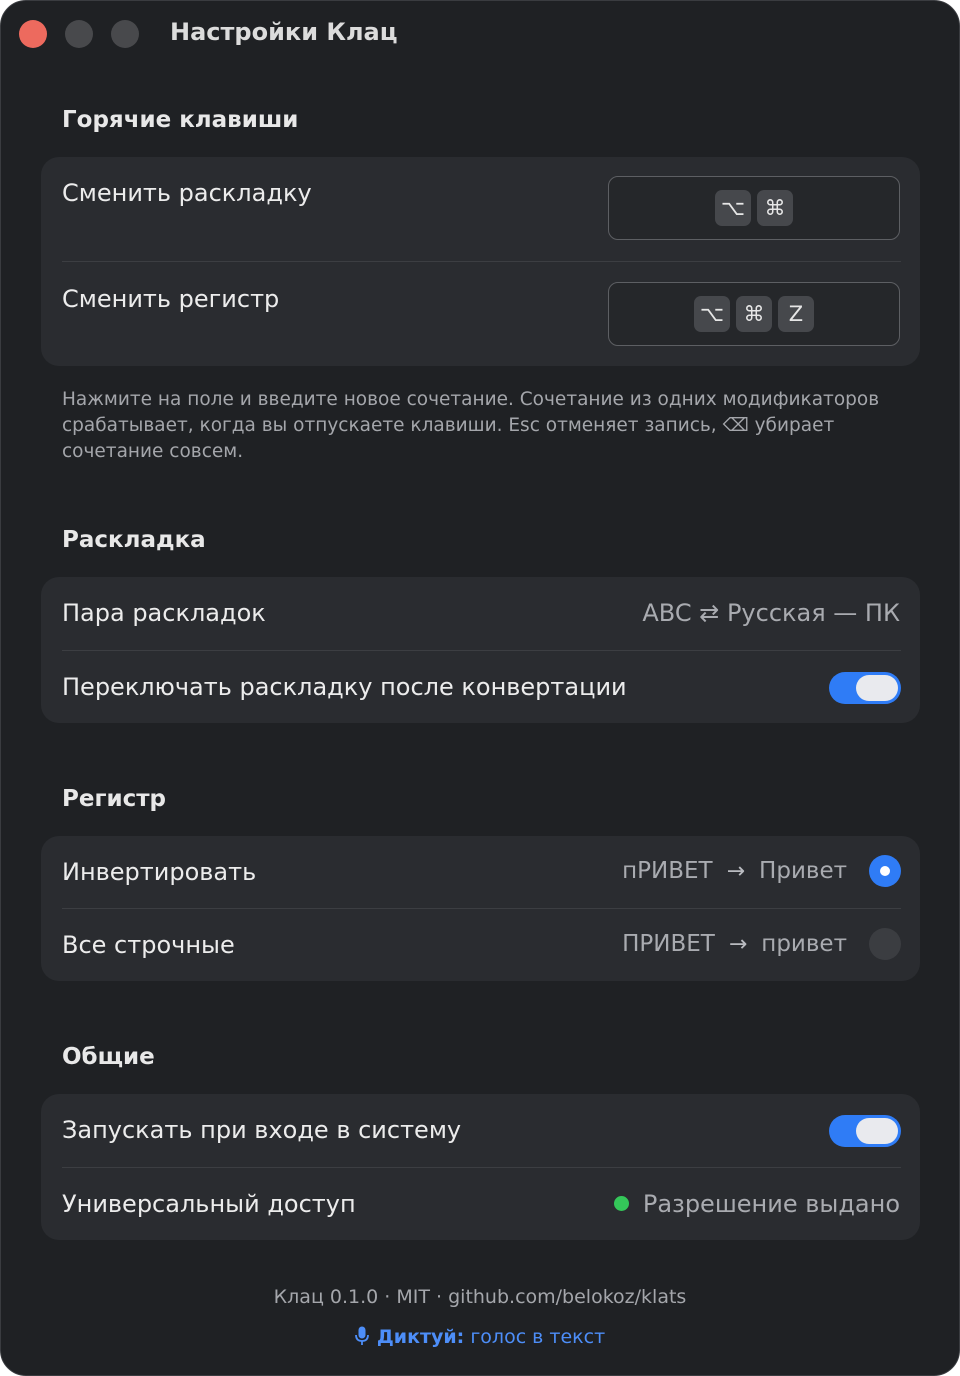 Image resolution: width=960 pixels, height=1376 pixels. I want to click on zoom-window-button, so click(125, 34).